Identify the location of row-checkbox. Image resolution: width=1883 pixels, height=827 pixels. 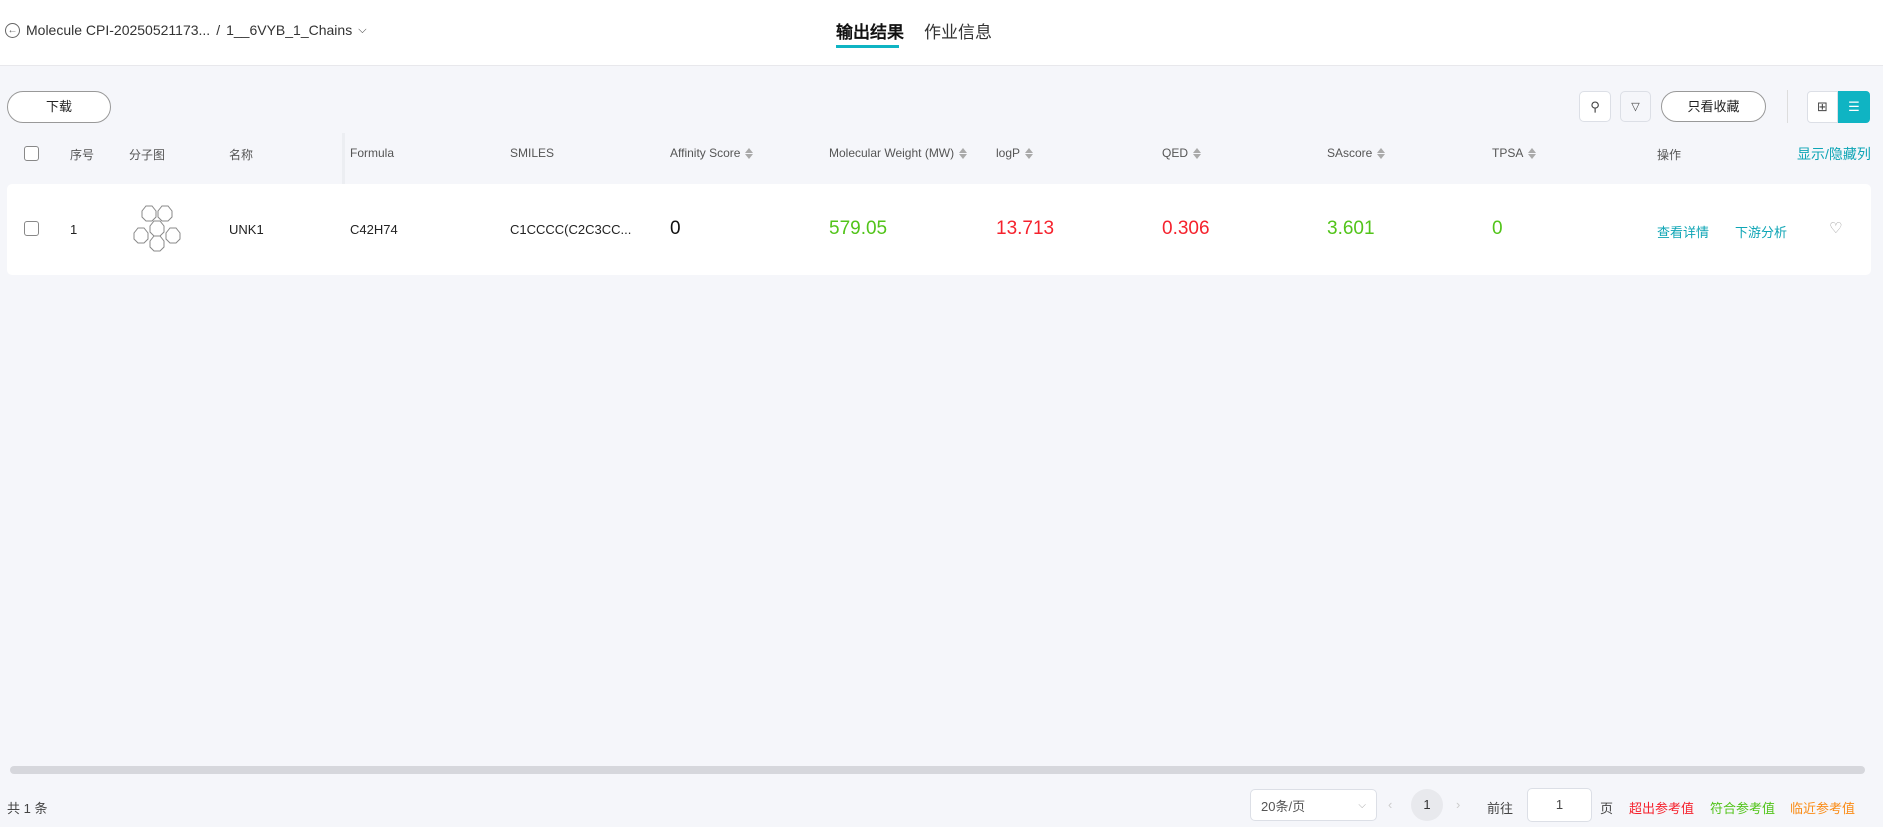
(31, 228).